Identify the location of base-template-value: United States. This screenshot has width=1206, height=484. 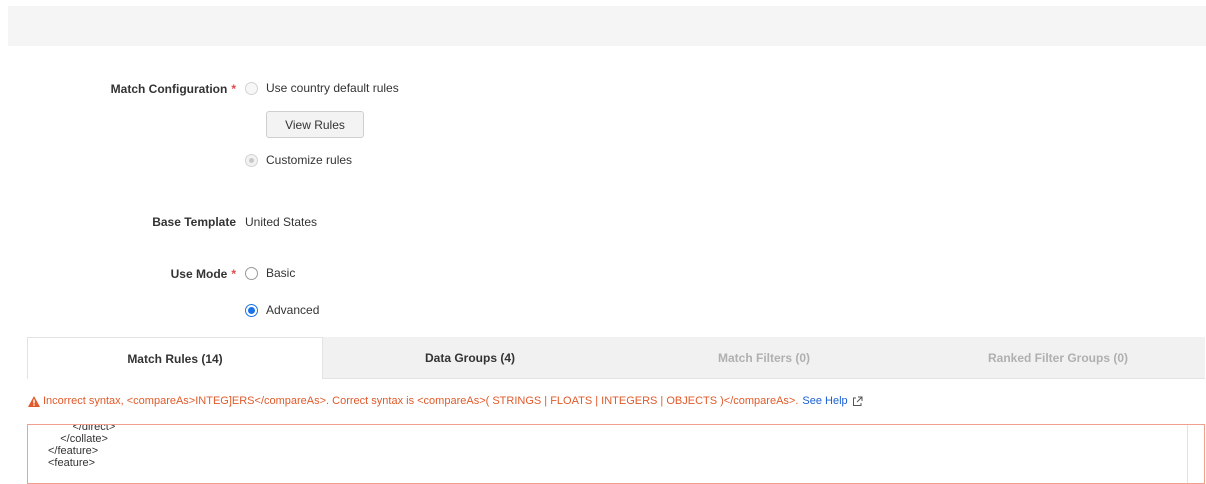
(281, 222).